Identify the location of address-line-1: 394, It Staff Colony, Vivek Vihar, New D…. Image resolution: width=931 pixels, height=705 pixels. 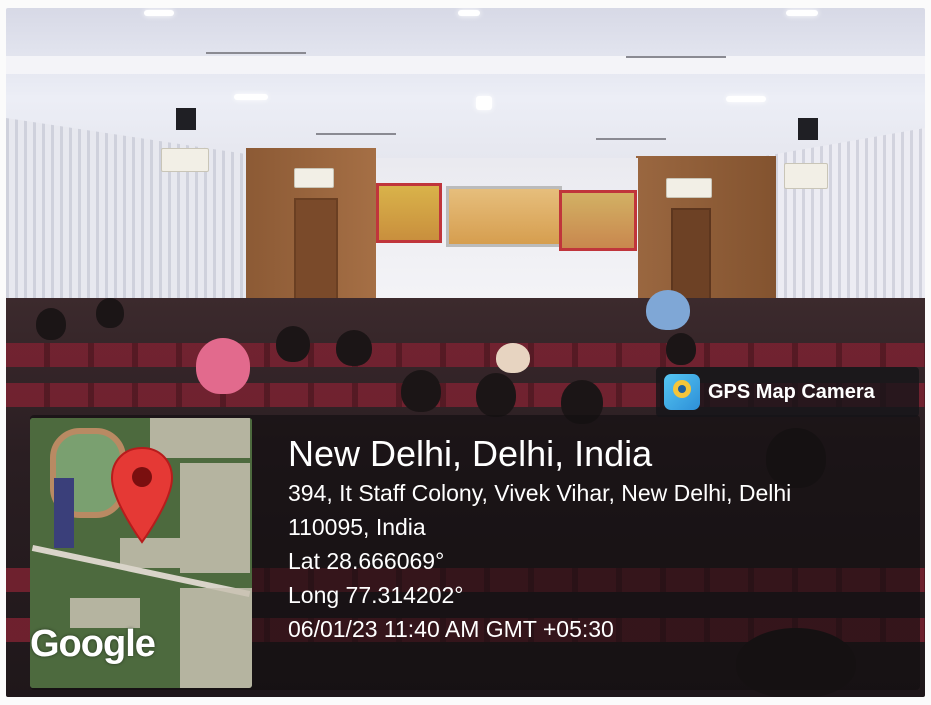
(540, 493).